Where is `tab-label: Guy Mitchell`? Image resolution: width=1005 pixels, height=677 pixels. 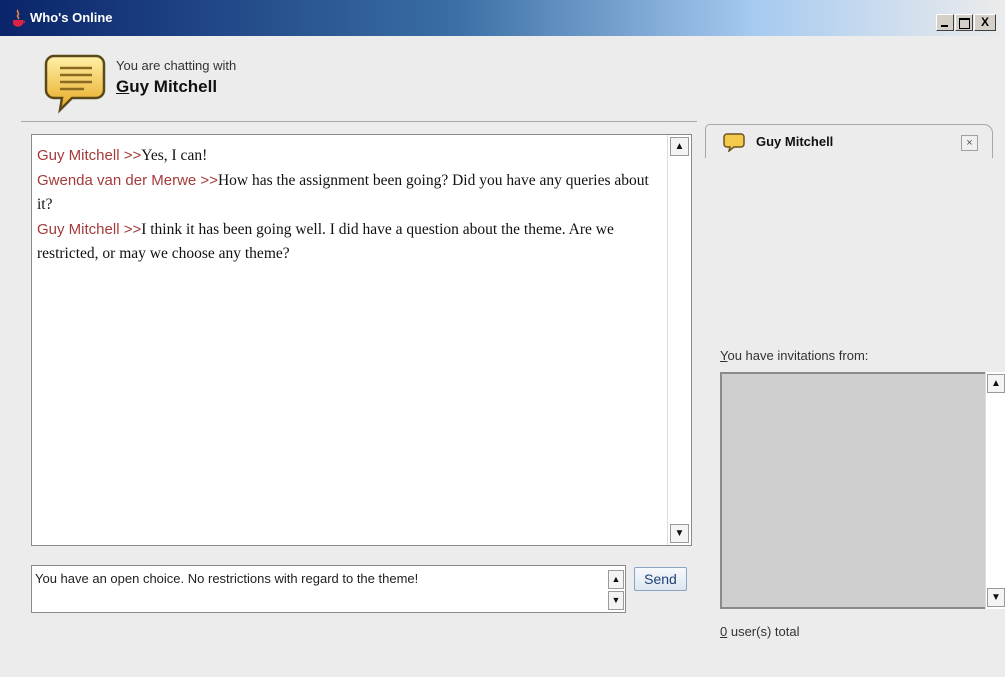 tab-label: Guy Mitchell is located at coordinates (795, 141).